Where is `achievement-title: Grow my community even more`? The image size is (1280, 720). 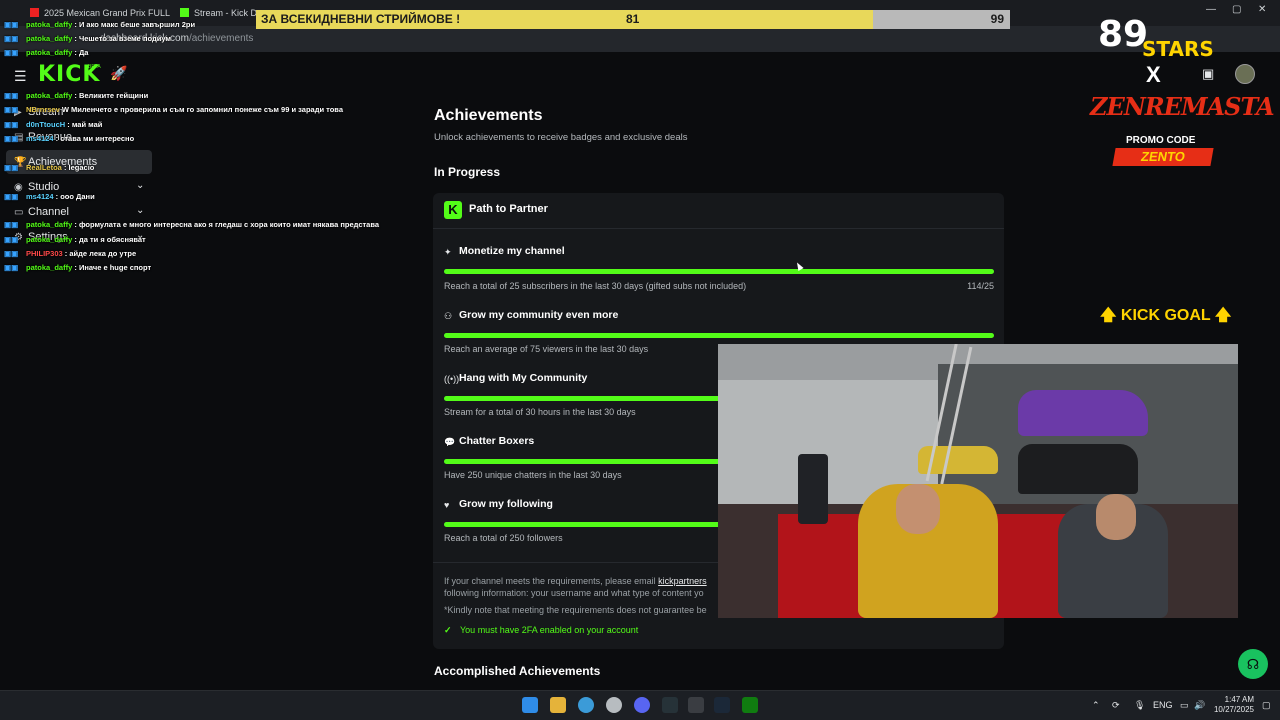 achievement-title: Grow my community even more is located at coordinates (539, 315).